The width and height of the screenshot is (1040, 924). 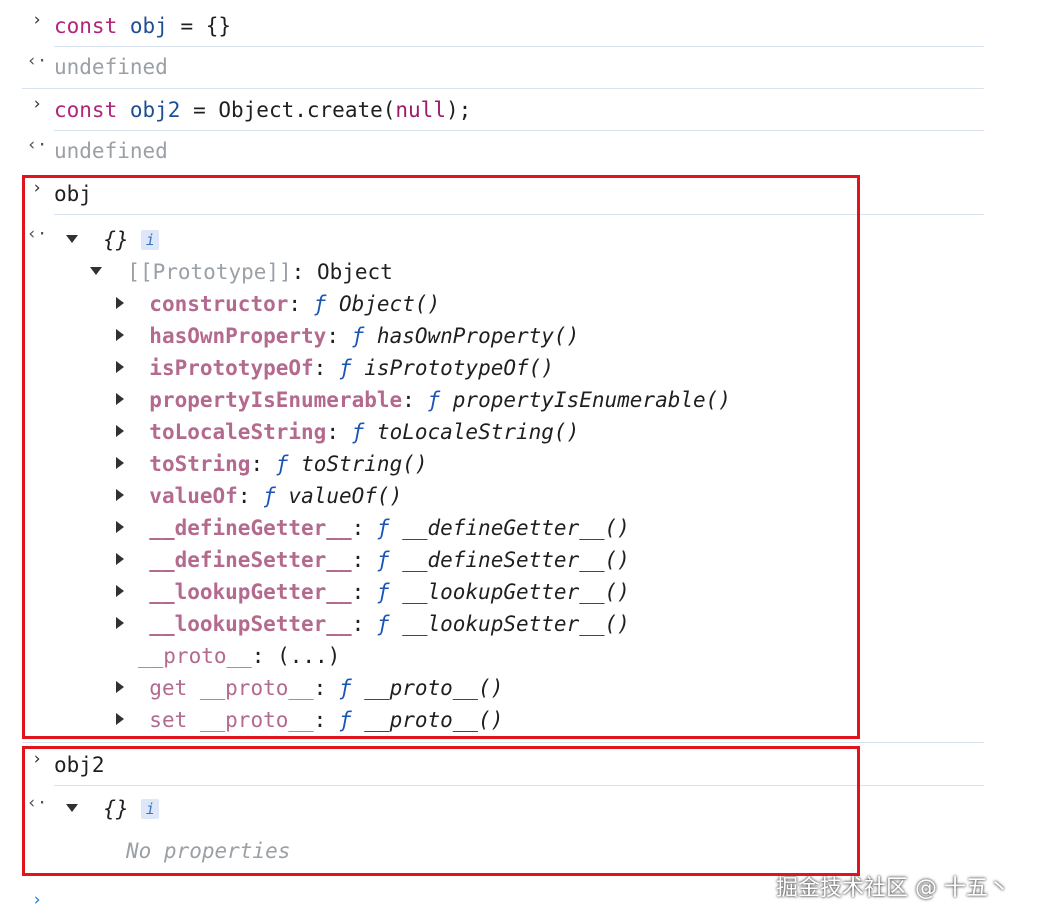 What do you see at coordinates (155, 110) in the screenshot?
I see `variable: obj2` at bounding box center [155, 110].